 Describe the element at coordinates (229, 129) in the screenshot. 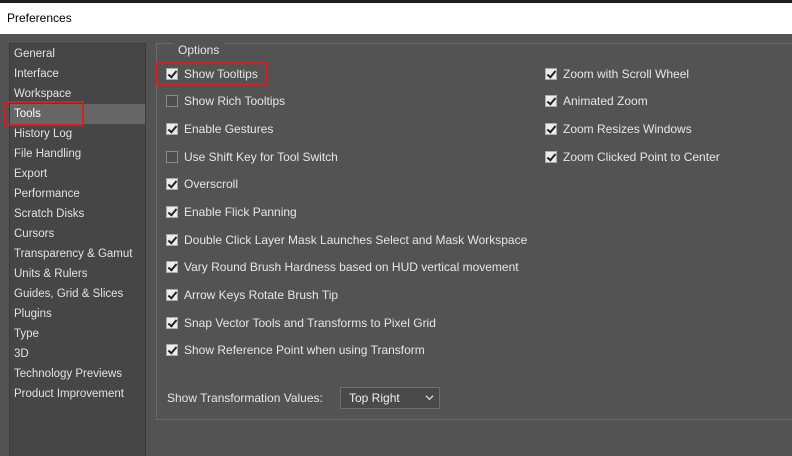

I see `option-label: Enable Gestures` at that location.